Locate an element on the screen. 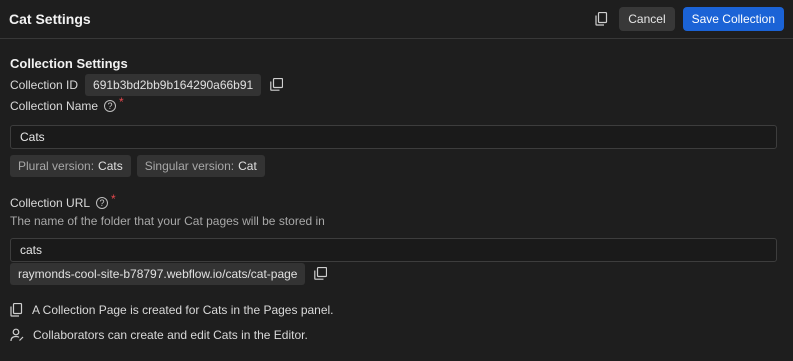  collection-url-row: Collection URL ? * is located at coordinates (63, 201).